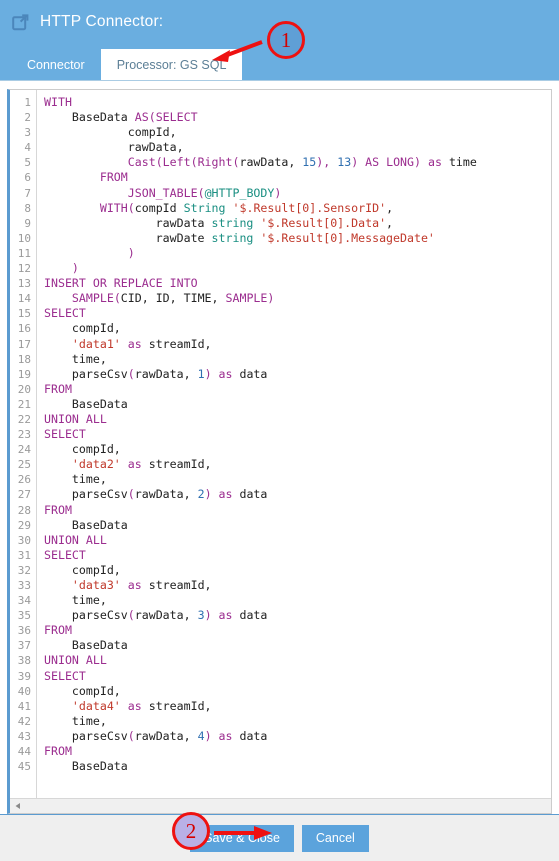 This screenshot has width=559, height=861. What do you see at coordinates (27, 223) in the screenshot?
I see `line-number: 9` at bounding box center [27, 223].